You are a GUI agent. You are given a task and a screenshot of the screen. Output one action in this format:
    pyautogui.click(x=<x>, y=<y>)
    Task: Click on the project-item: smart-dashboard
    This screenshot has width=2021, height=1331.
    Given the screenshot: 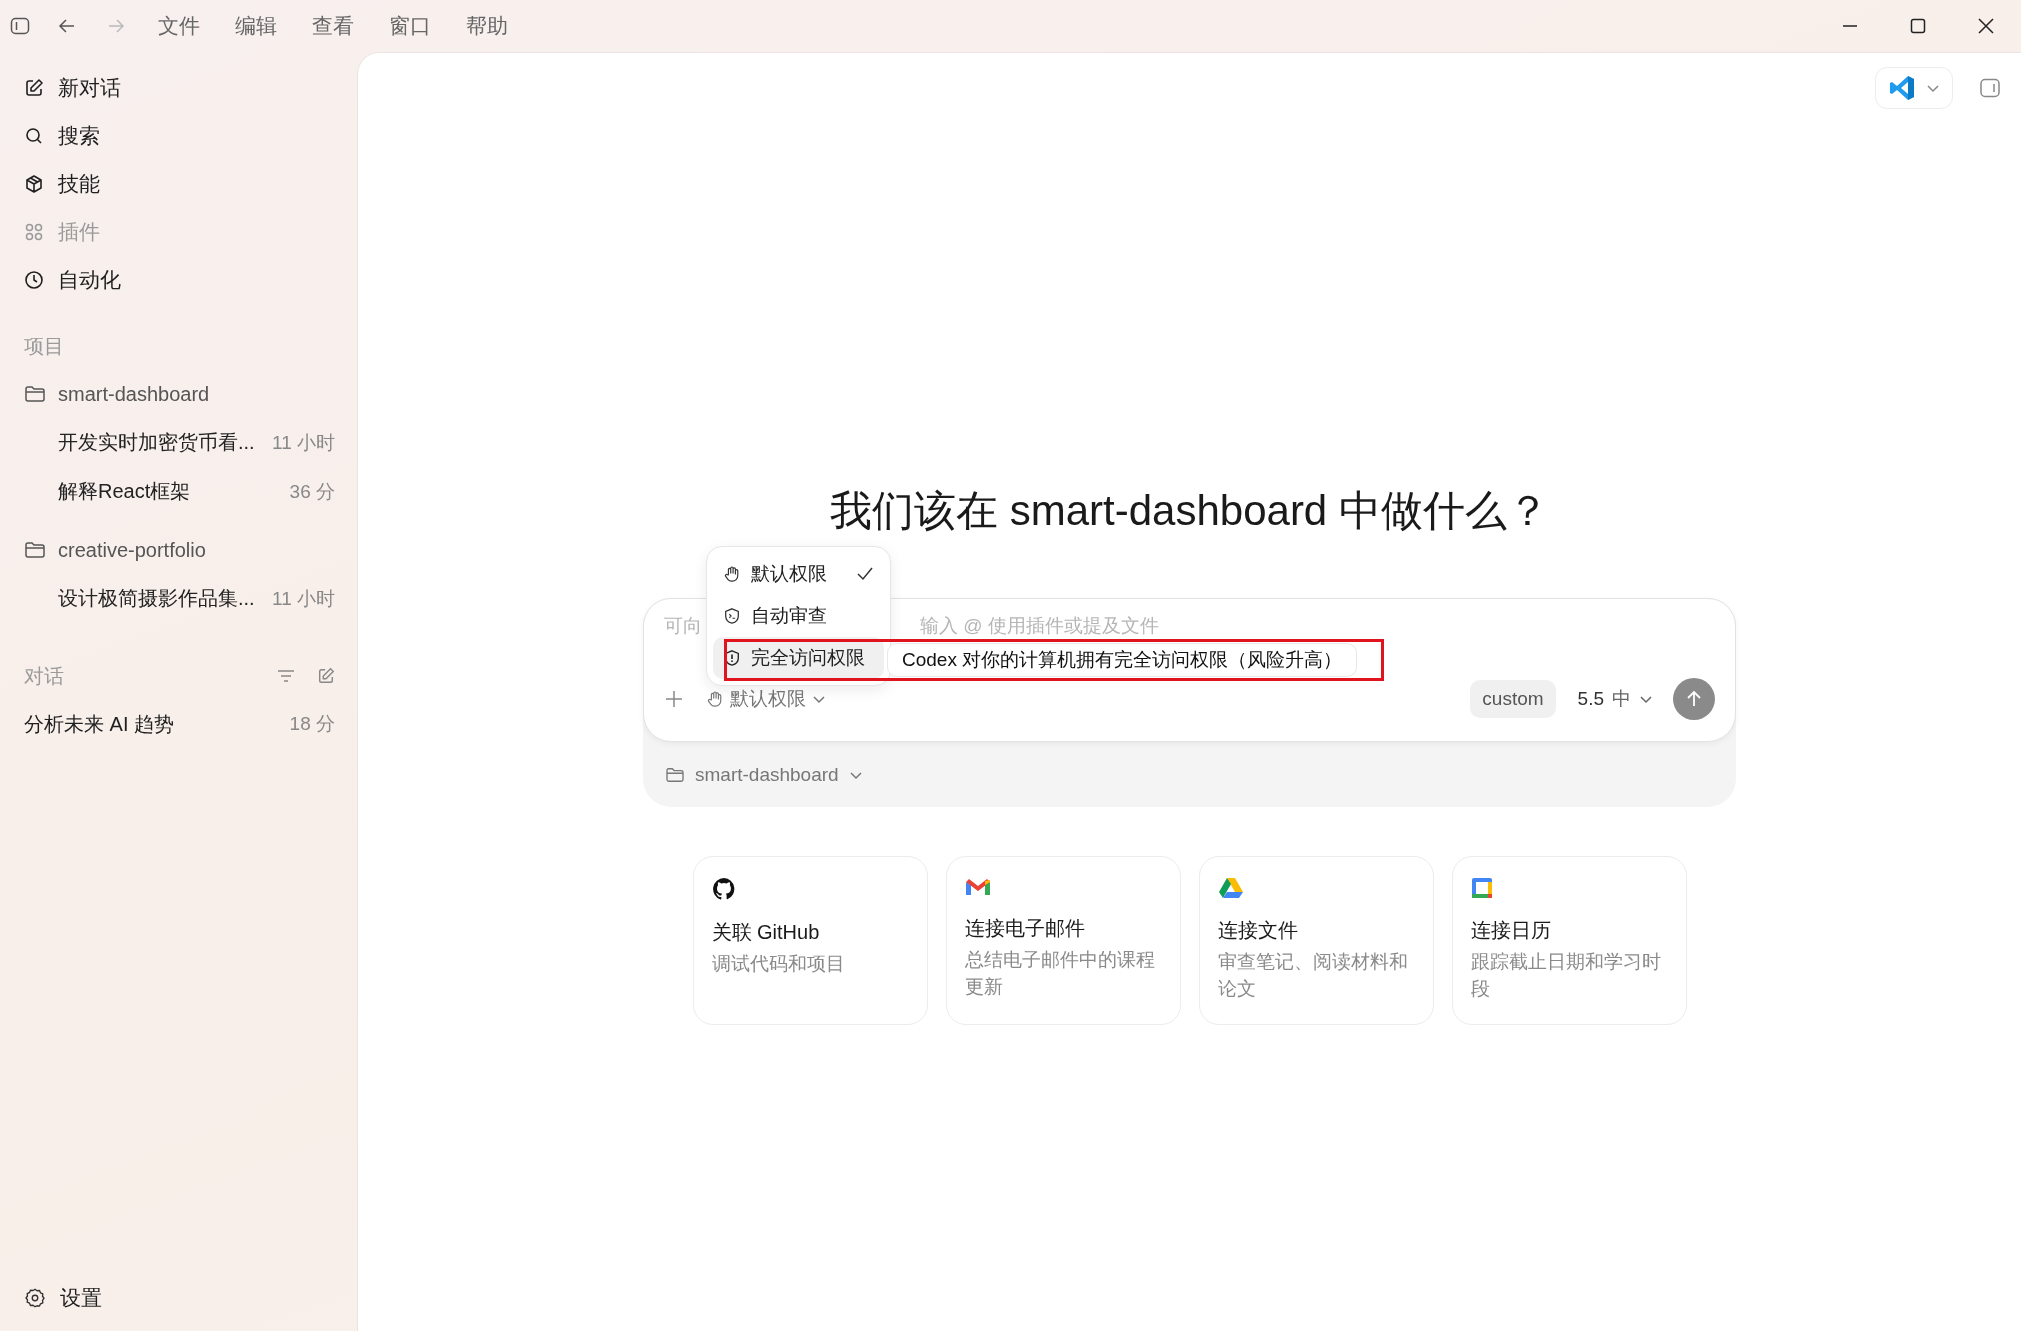 What is the action you would take?
    pyautogui.click(x=179, y=394)
    